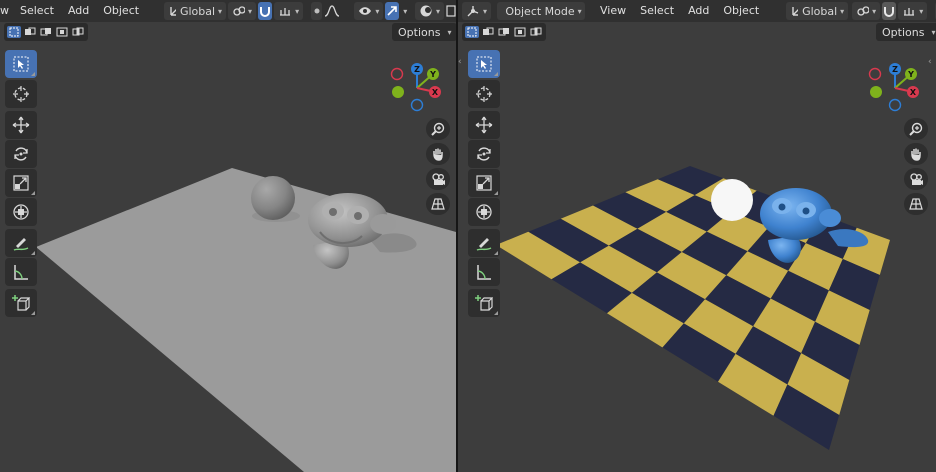 Image resolution: width=936 pixels, height=472 pixels. What do you see at coordinates (33, 74) in the screenshot?
I see `tool-variants-indicator` at bounding box center [33, 74].